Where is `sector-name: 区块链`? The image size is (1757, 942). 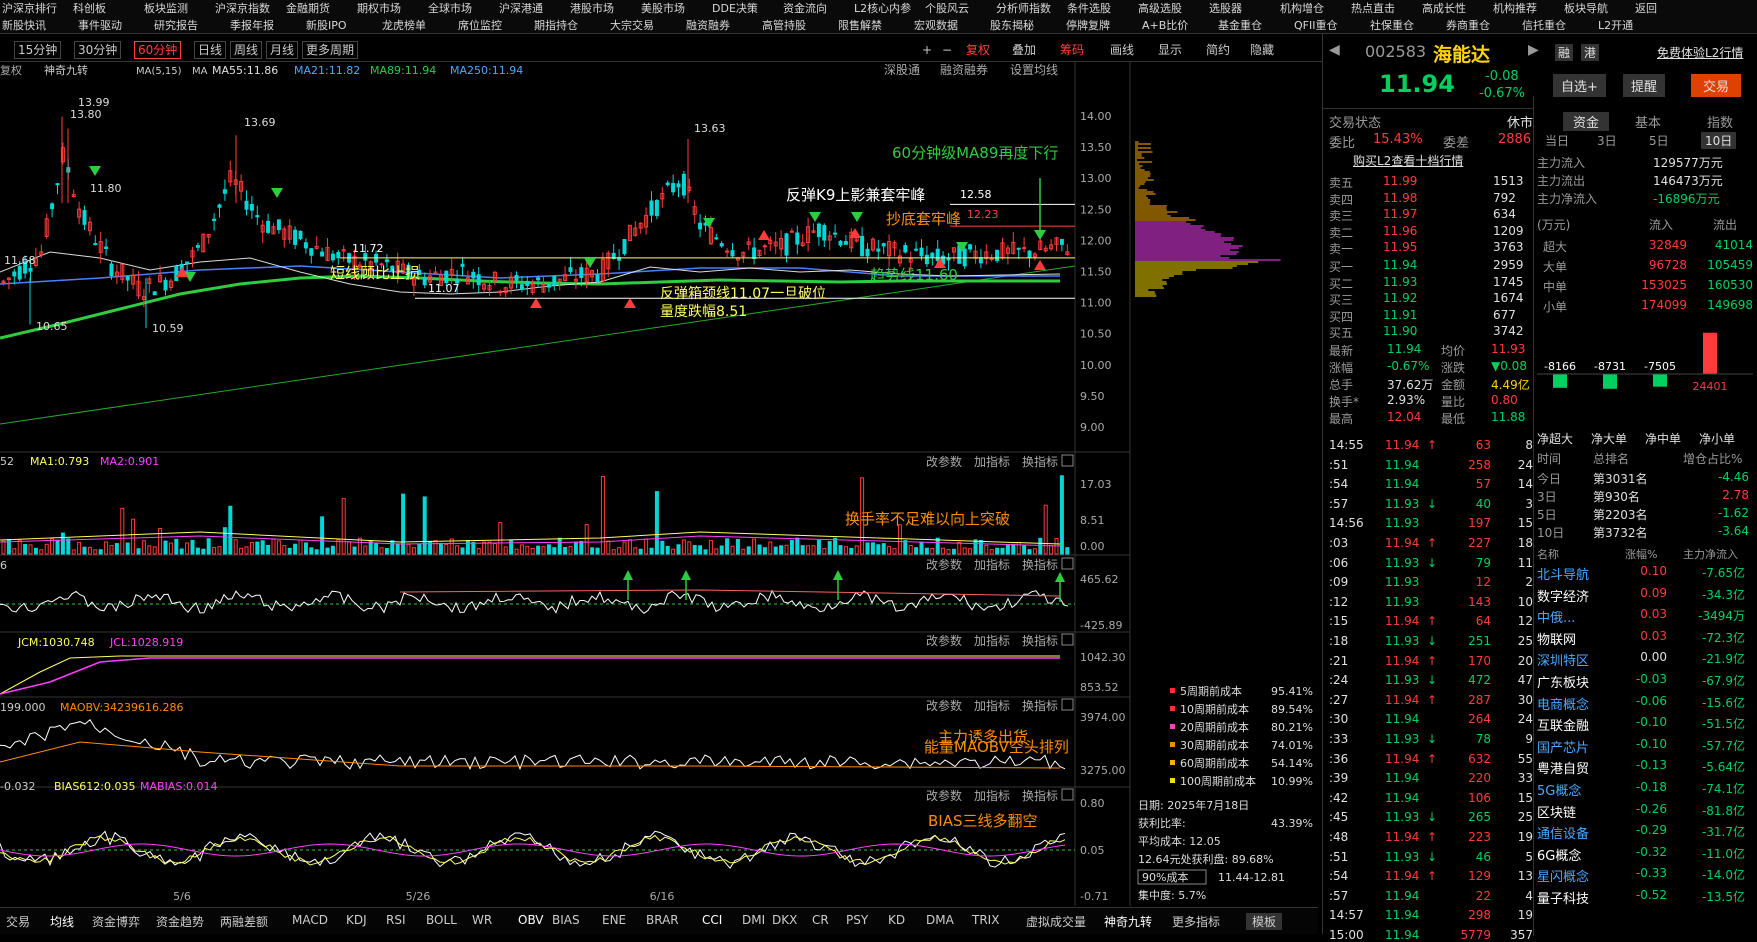
sector-name: 区块链 is located at coordinates (1556, 811).